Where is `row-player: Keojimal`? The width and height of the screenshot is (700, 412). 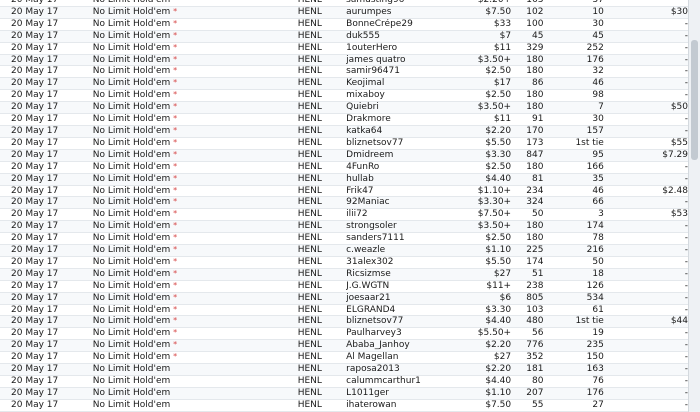 row-player: Keojimal is located at coordinates (396, 84).